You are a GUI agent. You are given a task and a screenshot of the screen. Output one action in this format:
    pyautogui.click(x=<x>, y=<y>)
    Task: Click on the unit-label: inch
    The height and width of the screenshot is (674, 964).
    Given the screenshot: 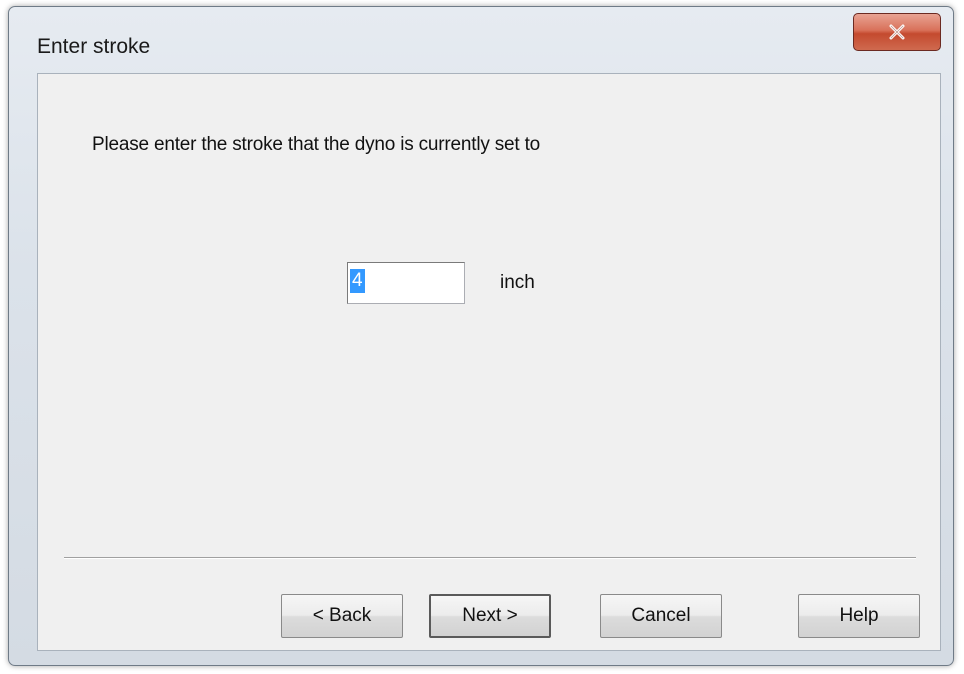 What is the action you would take?
    pyautogui.click(x=517, y=282)
    